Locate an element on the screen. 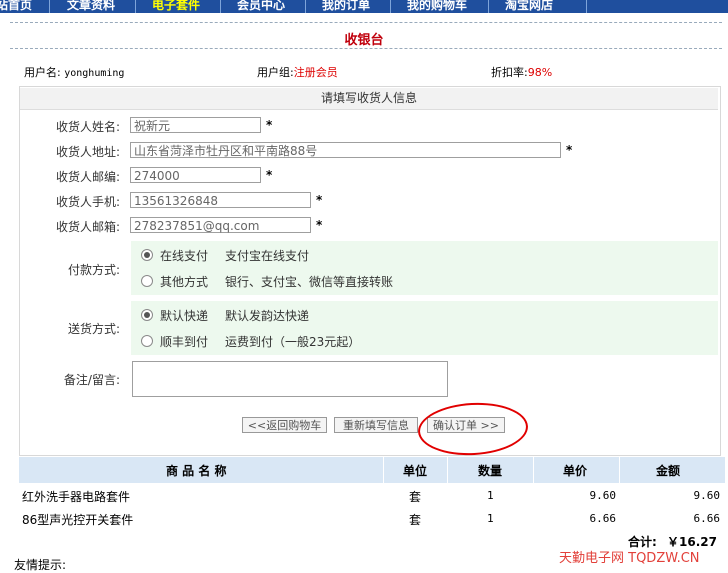 The image size is (728, 573). payment-options-box is located at coordinates (424, 268).